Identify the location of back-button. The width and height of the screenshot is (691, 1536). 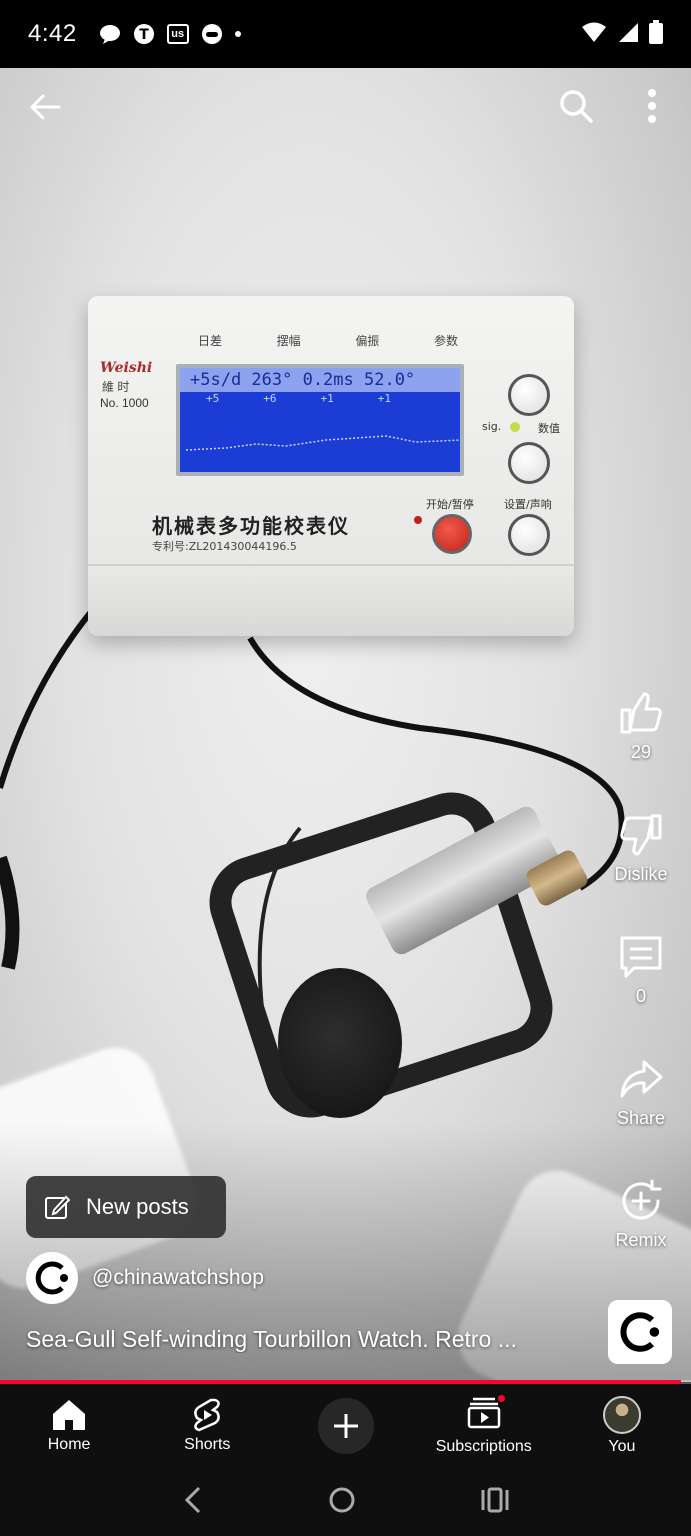
(45, 107).